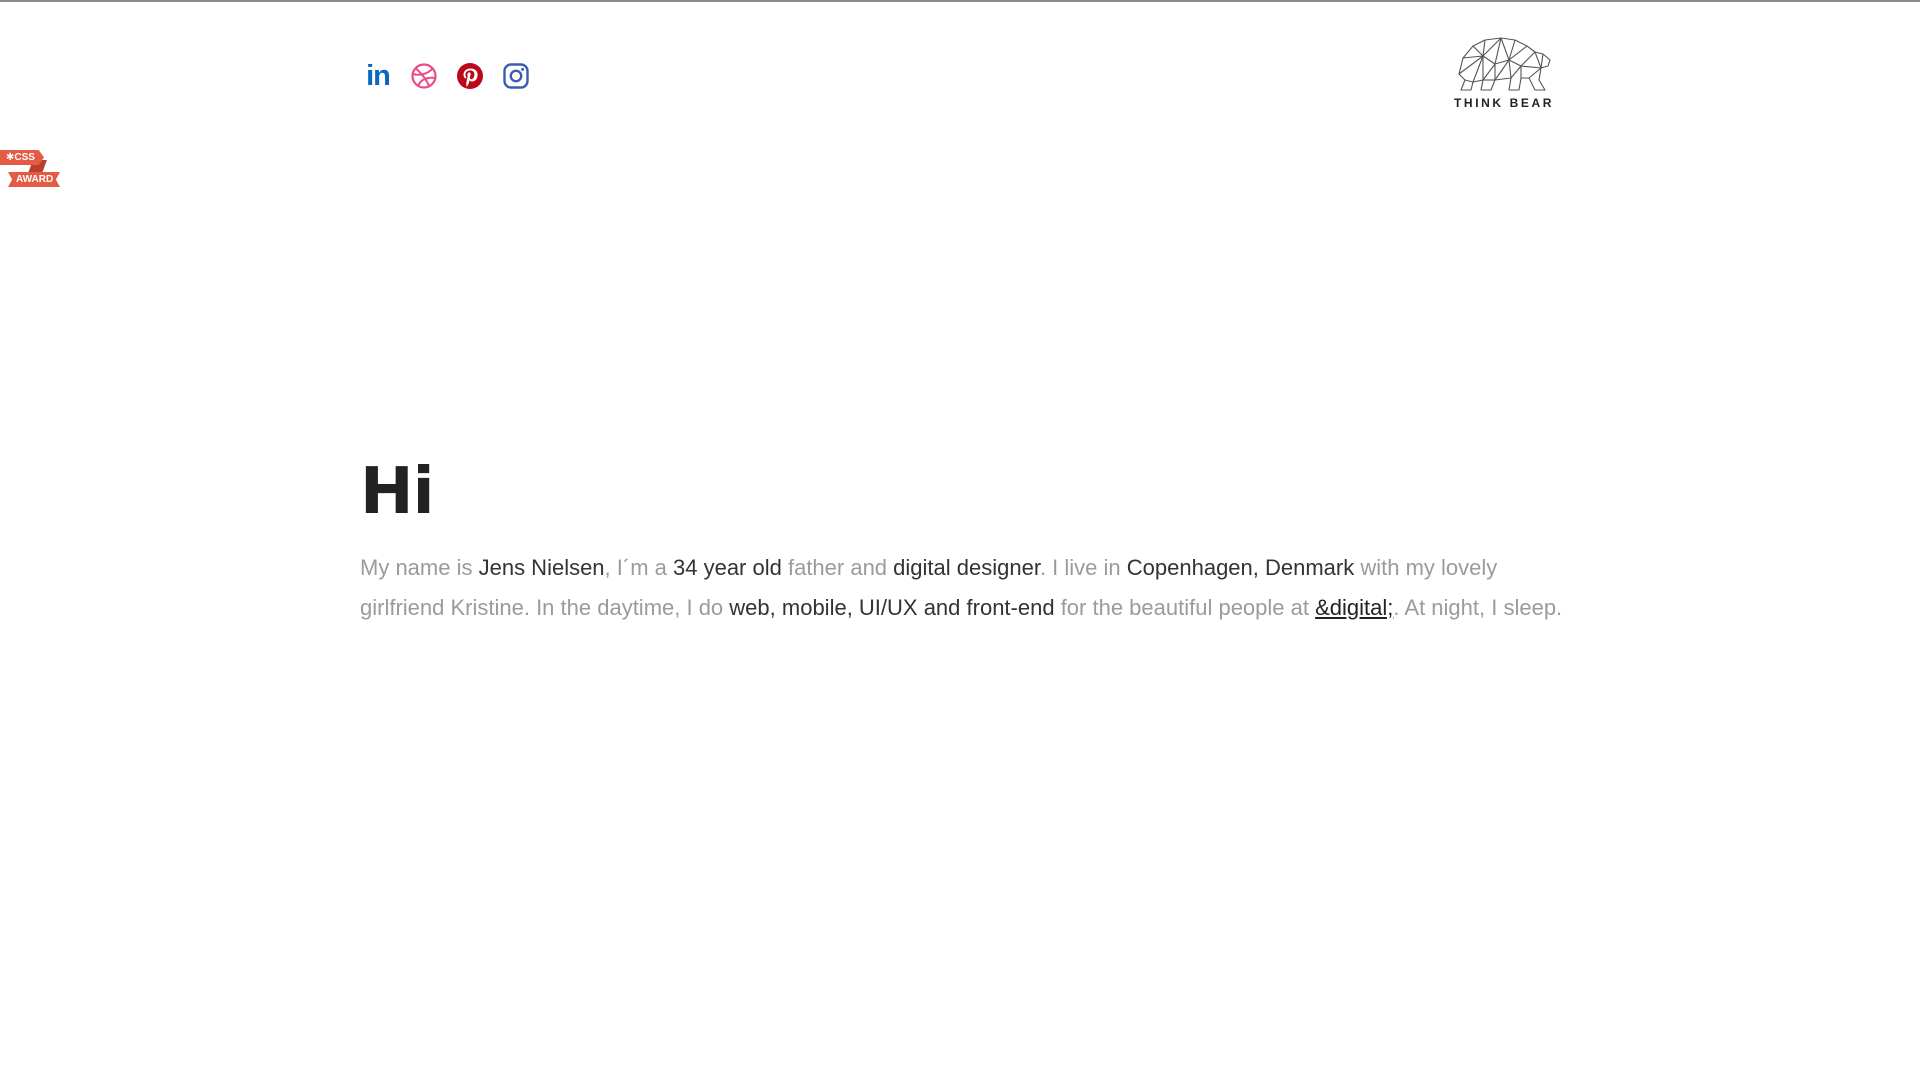  I want to click on award-line1: ✱CSS, so click(22, 157).